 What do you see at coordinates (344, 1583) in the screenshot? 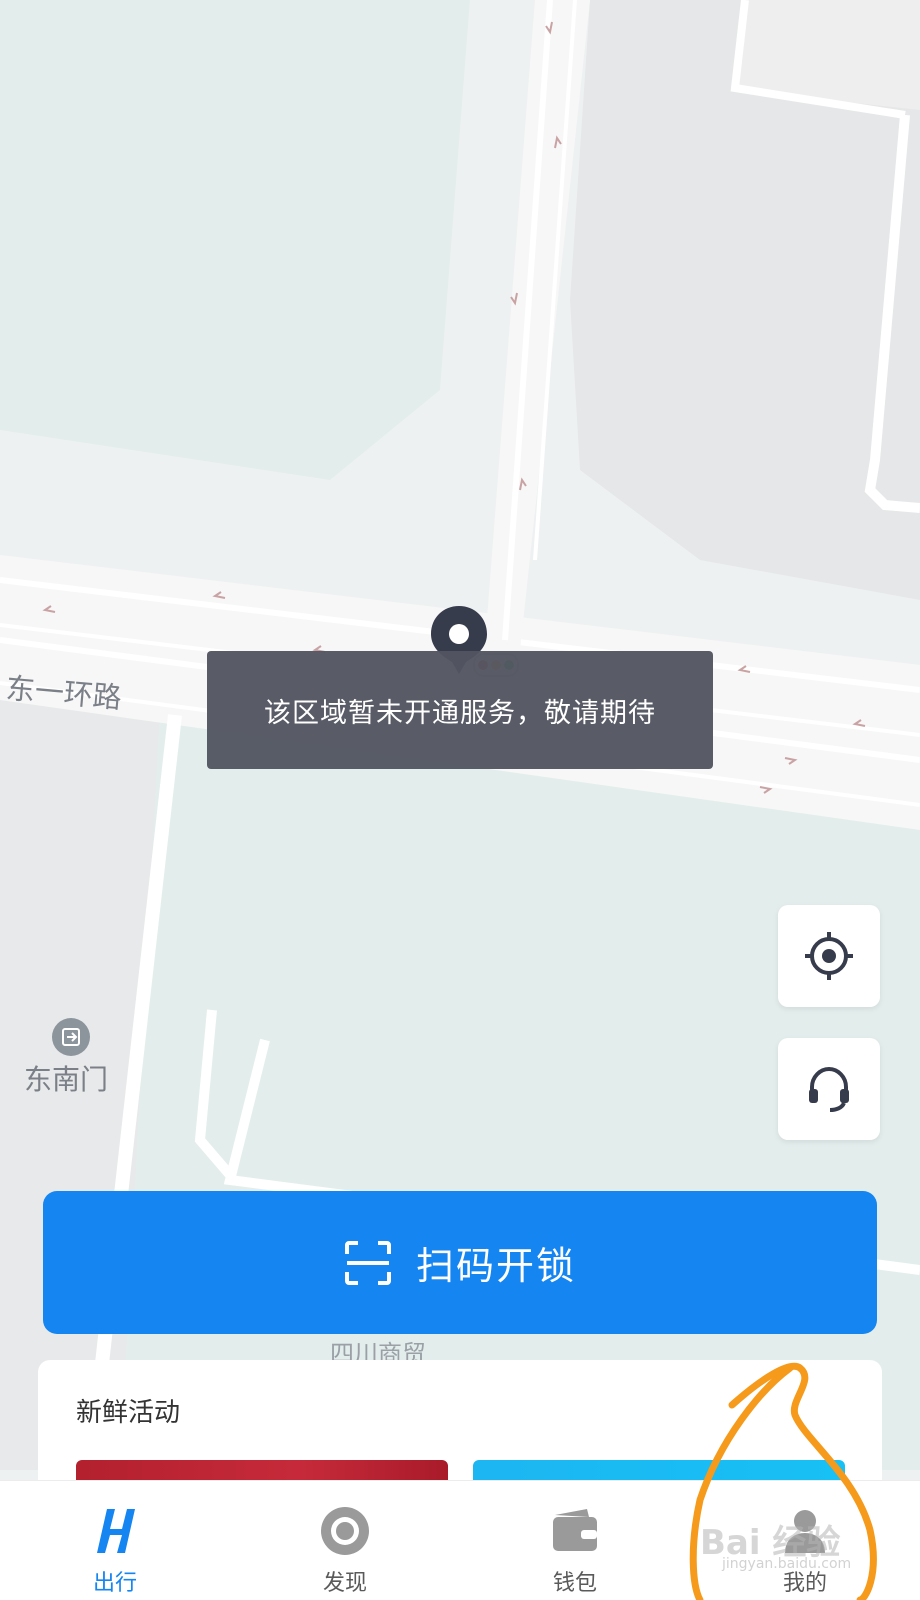
I see `tab-label: 发现` at bounding box center [344, 1583].